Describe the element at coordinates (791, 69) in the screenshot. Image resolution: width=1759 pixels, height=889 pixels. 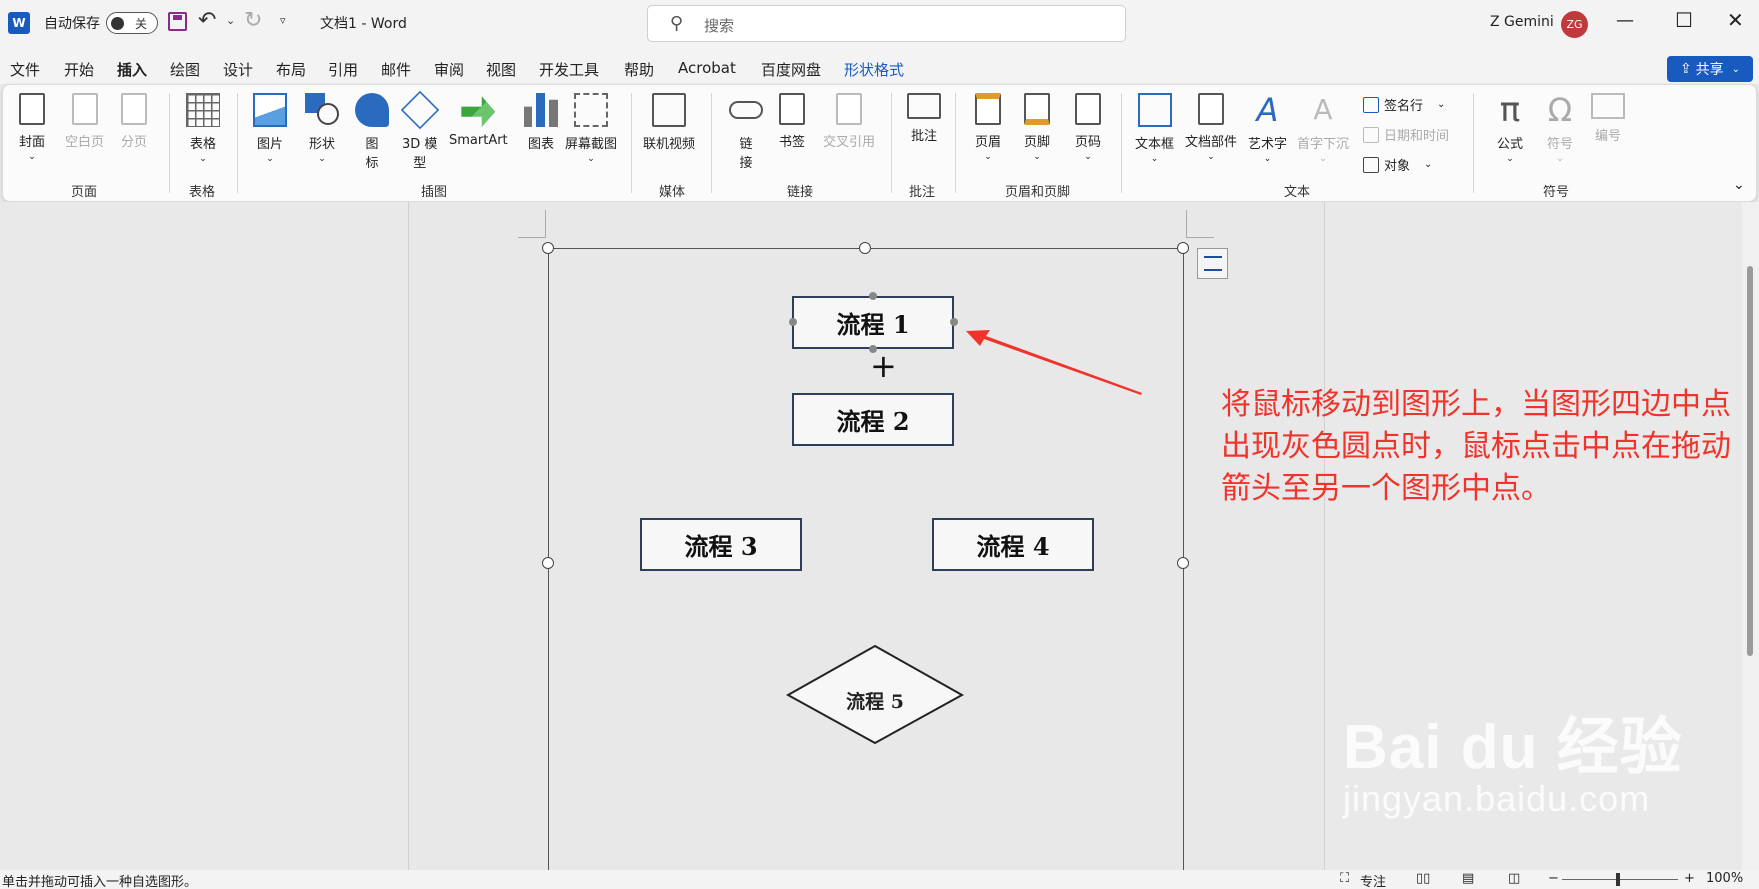
I see `tab-baidu-netdisk: 百度网盘` at that location.